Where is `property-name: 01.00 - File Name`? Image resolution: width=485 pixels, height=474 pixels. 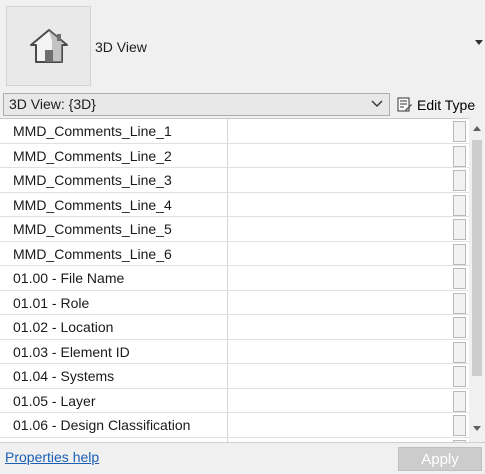 property-name: 01.00 - File Name is located at coordinates (114, 278).